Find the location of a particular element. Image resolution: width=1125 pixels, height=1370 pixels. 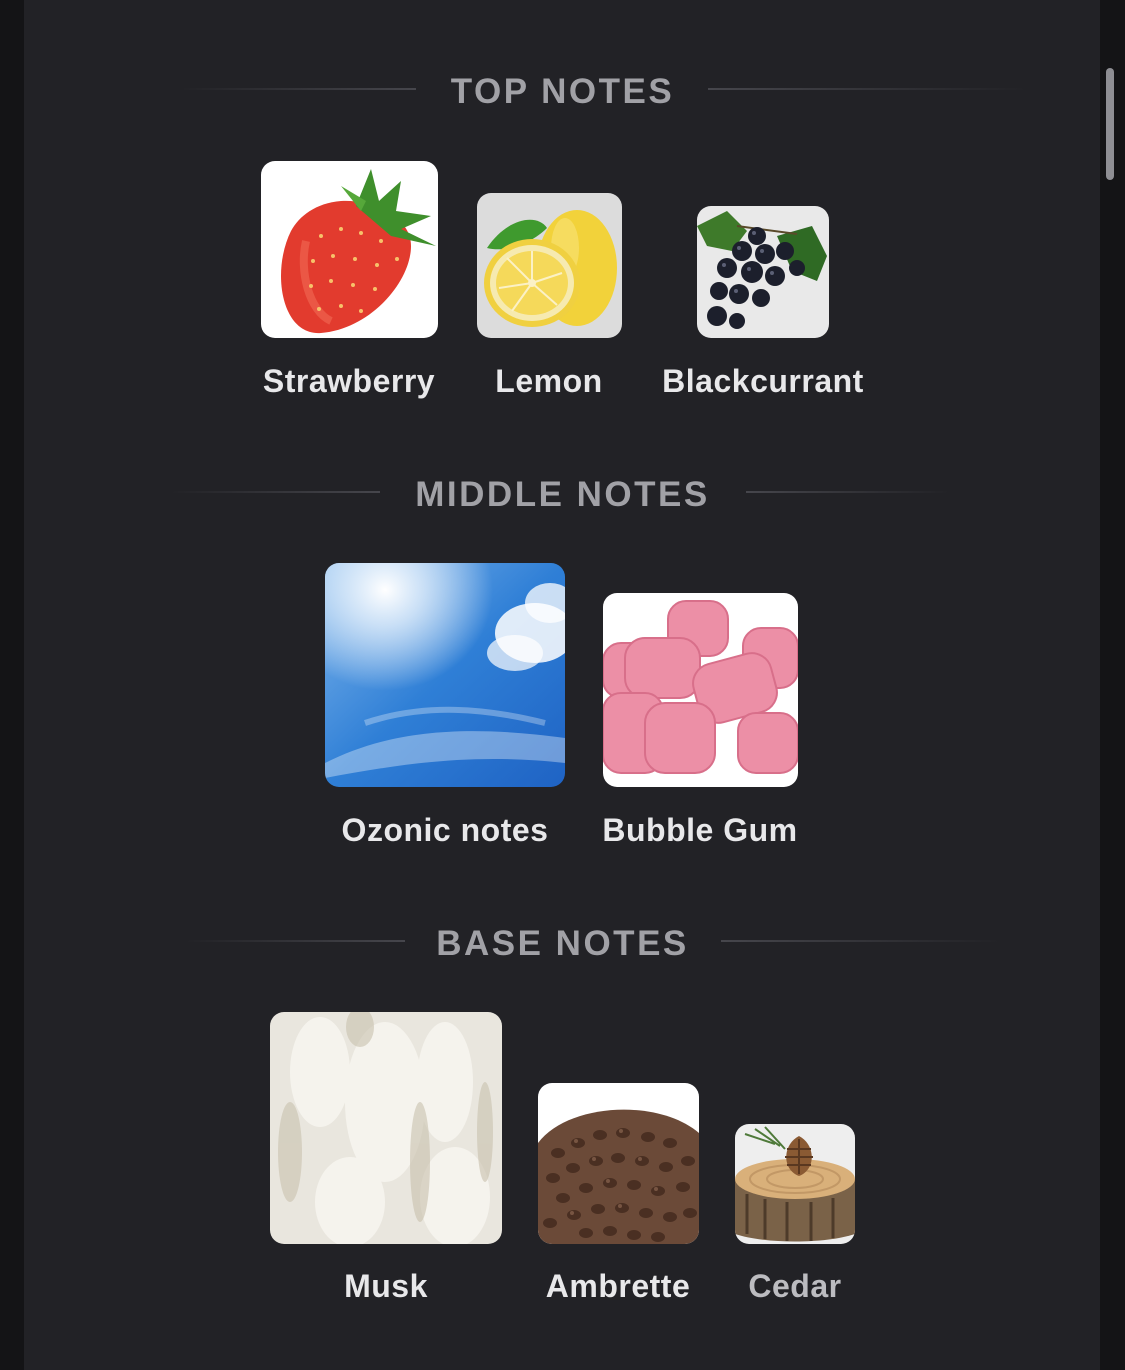

musk-image is located at coordinates (386, 1128).